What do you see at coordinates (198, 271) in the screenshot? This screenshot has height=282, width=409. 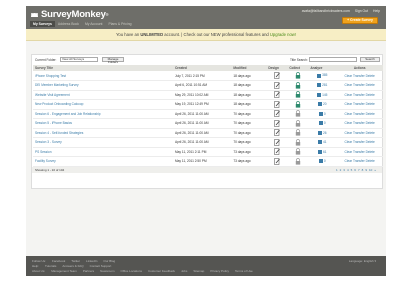 I see `footer-link: Sitemap` at bounding box center [198, 271].